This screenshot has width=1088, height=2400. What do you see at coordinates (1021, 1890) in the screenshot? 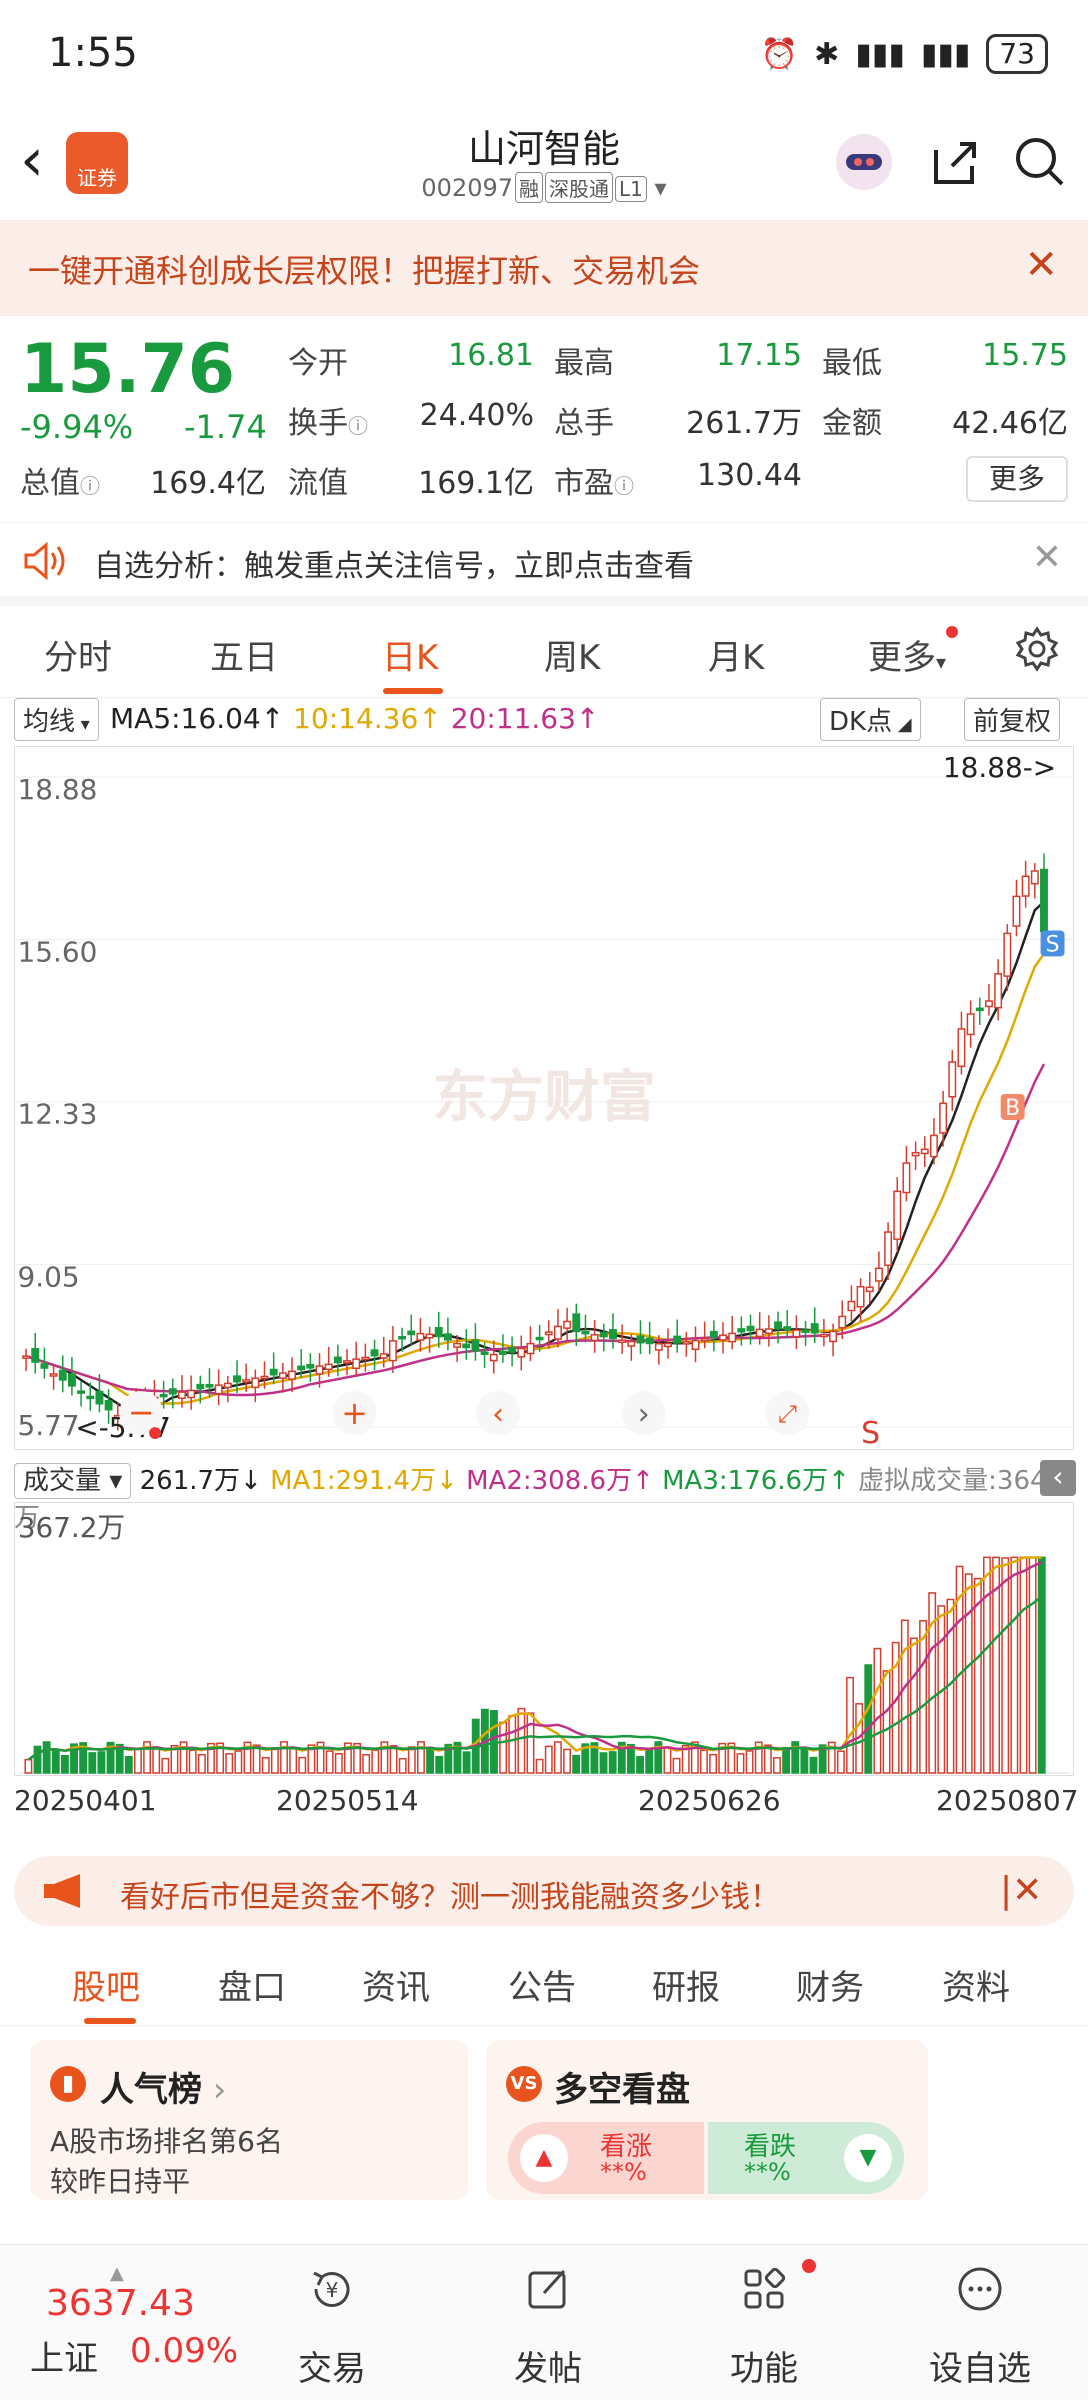
I see `close-icon: |✕` at bounding box center [1021, 1890].